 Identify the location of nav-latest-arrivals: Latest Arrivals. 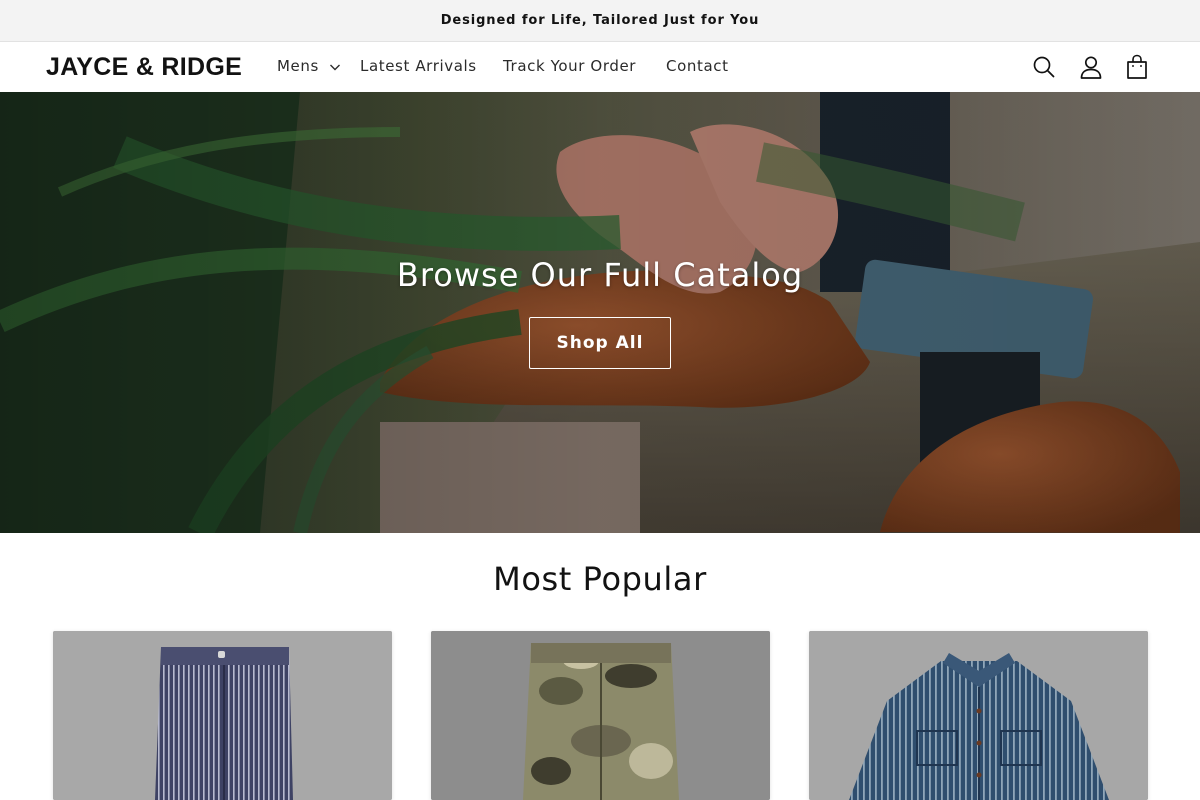
(418, 66).